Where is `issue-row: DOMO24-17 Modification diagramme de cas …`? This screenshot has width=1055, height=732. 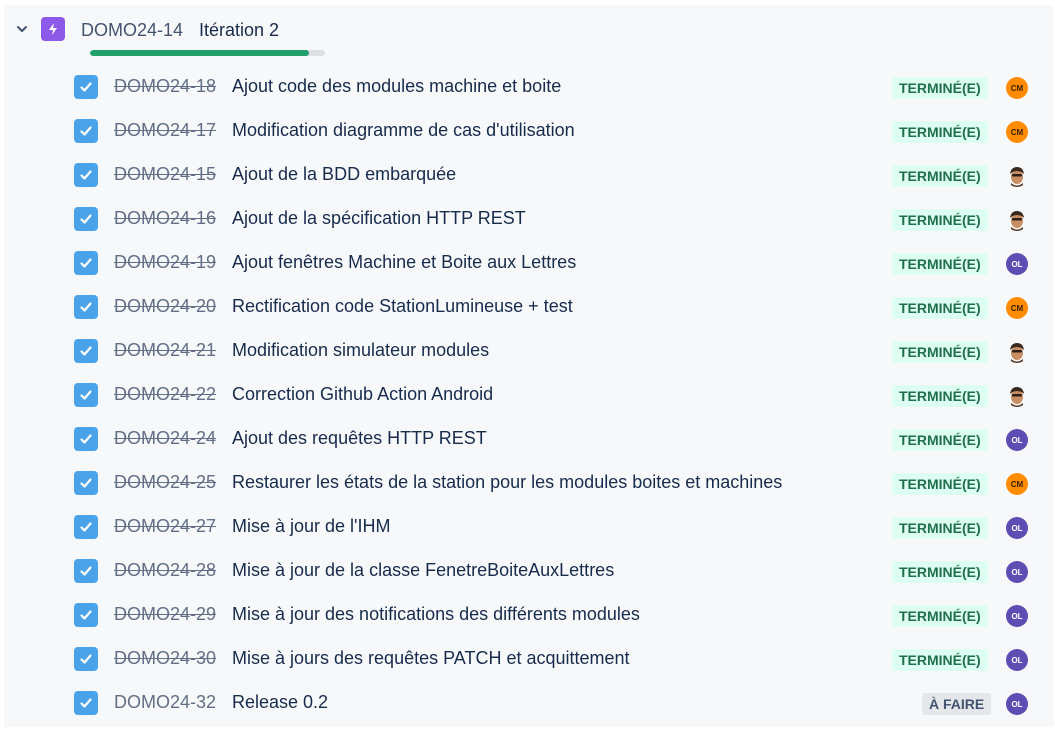 issue-row: DOMO24-17 Modification diagramme de cas … is located at coordinates (529, 131).